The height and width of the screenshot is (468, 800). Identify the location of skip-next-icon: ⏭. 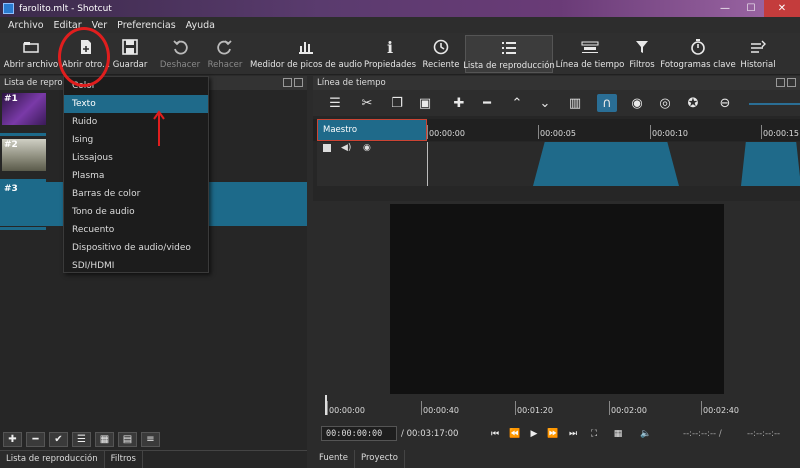
(573, 434).